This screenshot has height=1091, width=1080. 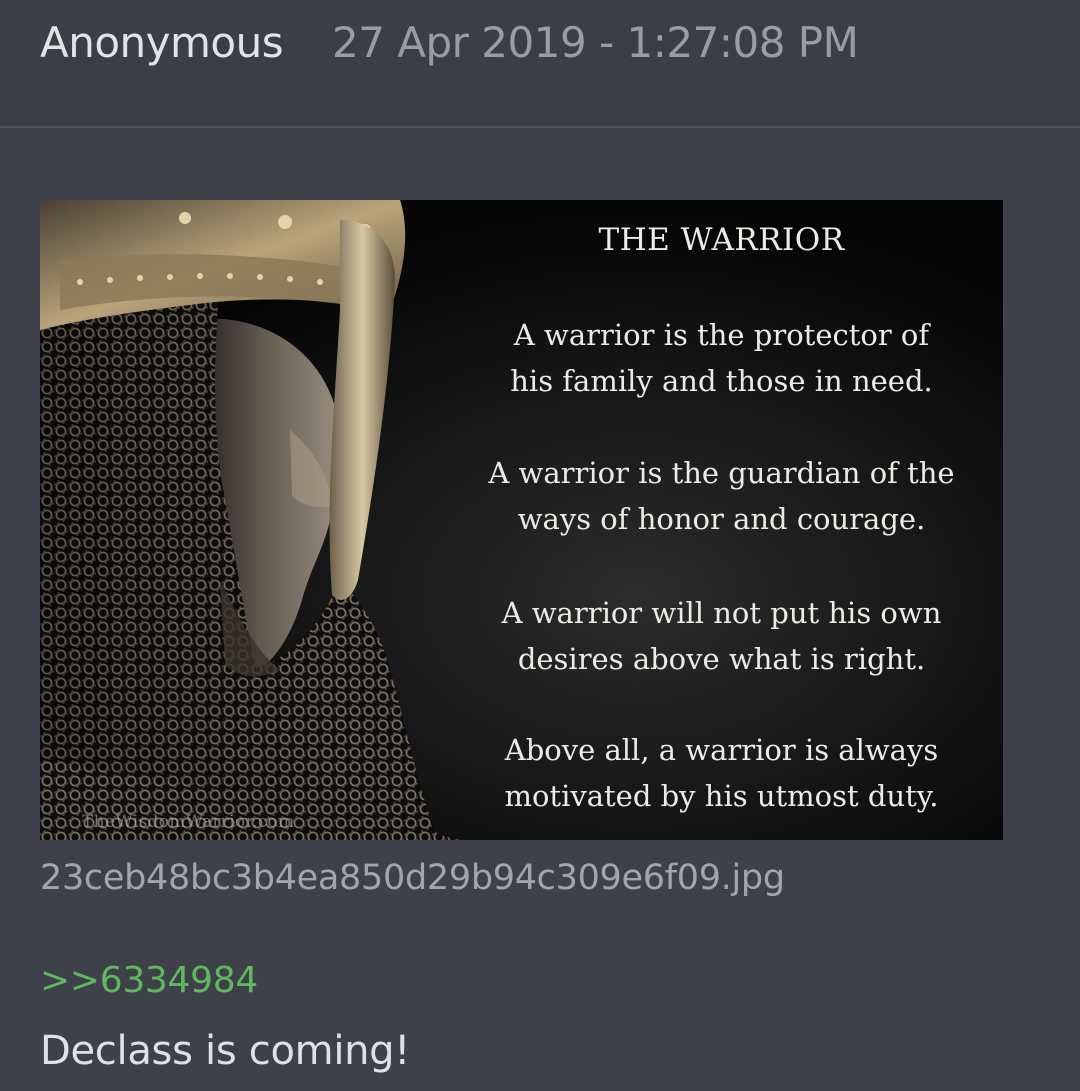 I want to click on meme-title: THE WARRIOR, so click(x=721, y=240).